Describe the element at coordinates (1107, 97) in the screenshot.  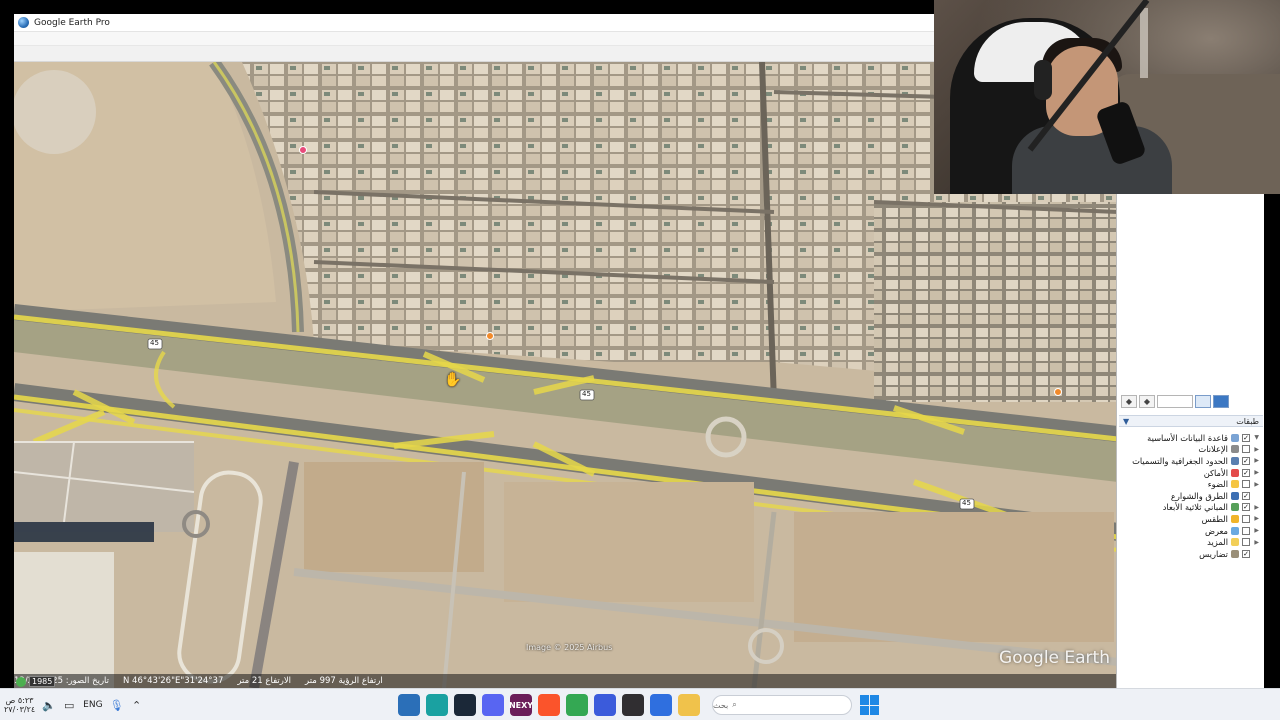
I see `webcam-overlay` at that location.